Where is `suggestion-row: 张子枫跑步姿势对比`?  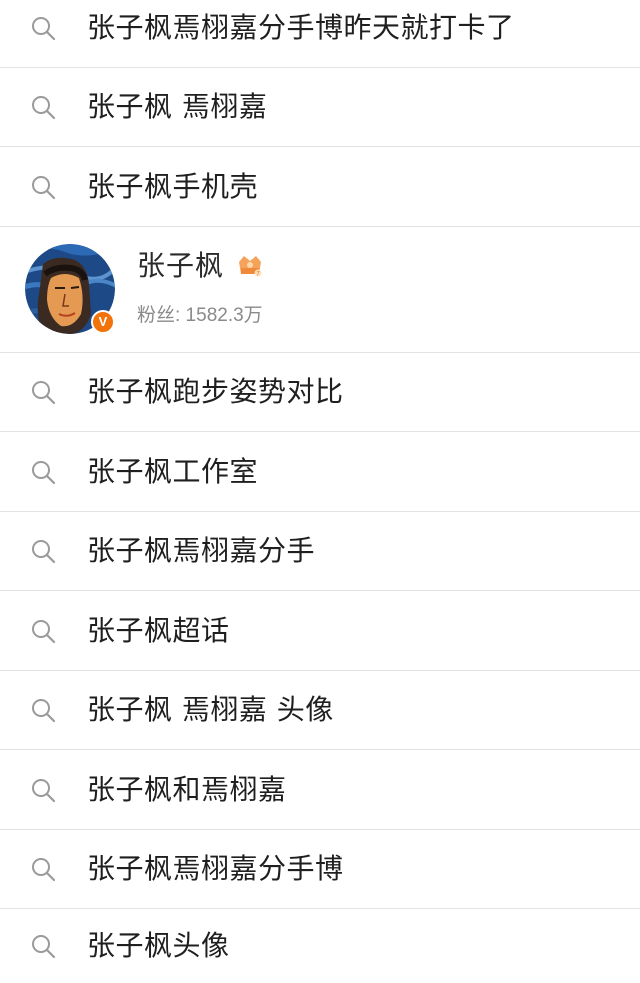
suggestion-row: 张子枫跑步姿势对比 is located at coordinates (320, 392).